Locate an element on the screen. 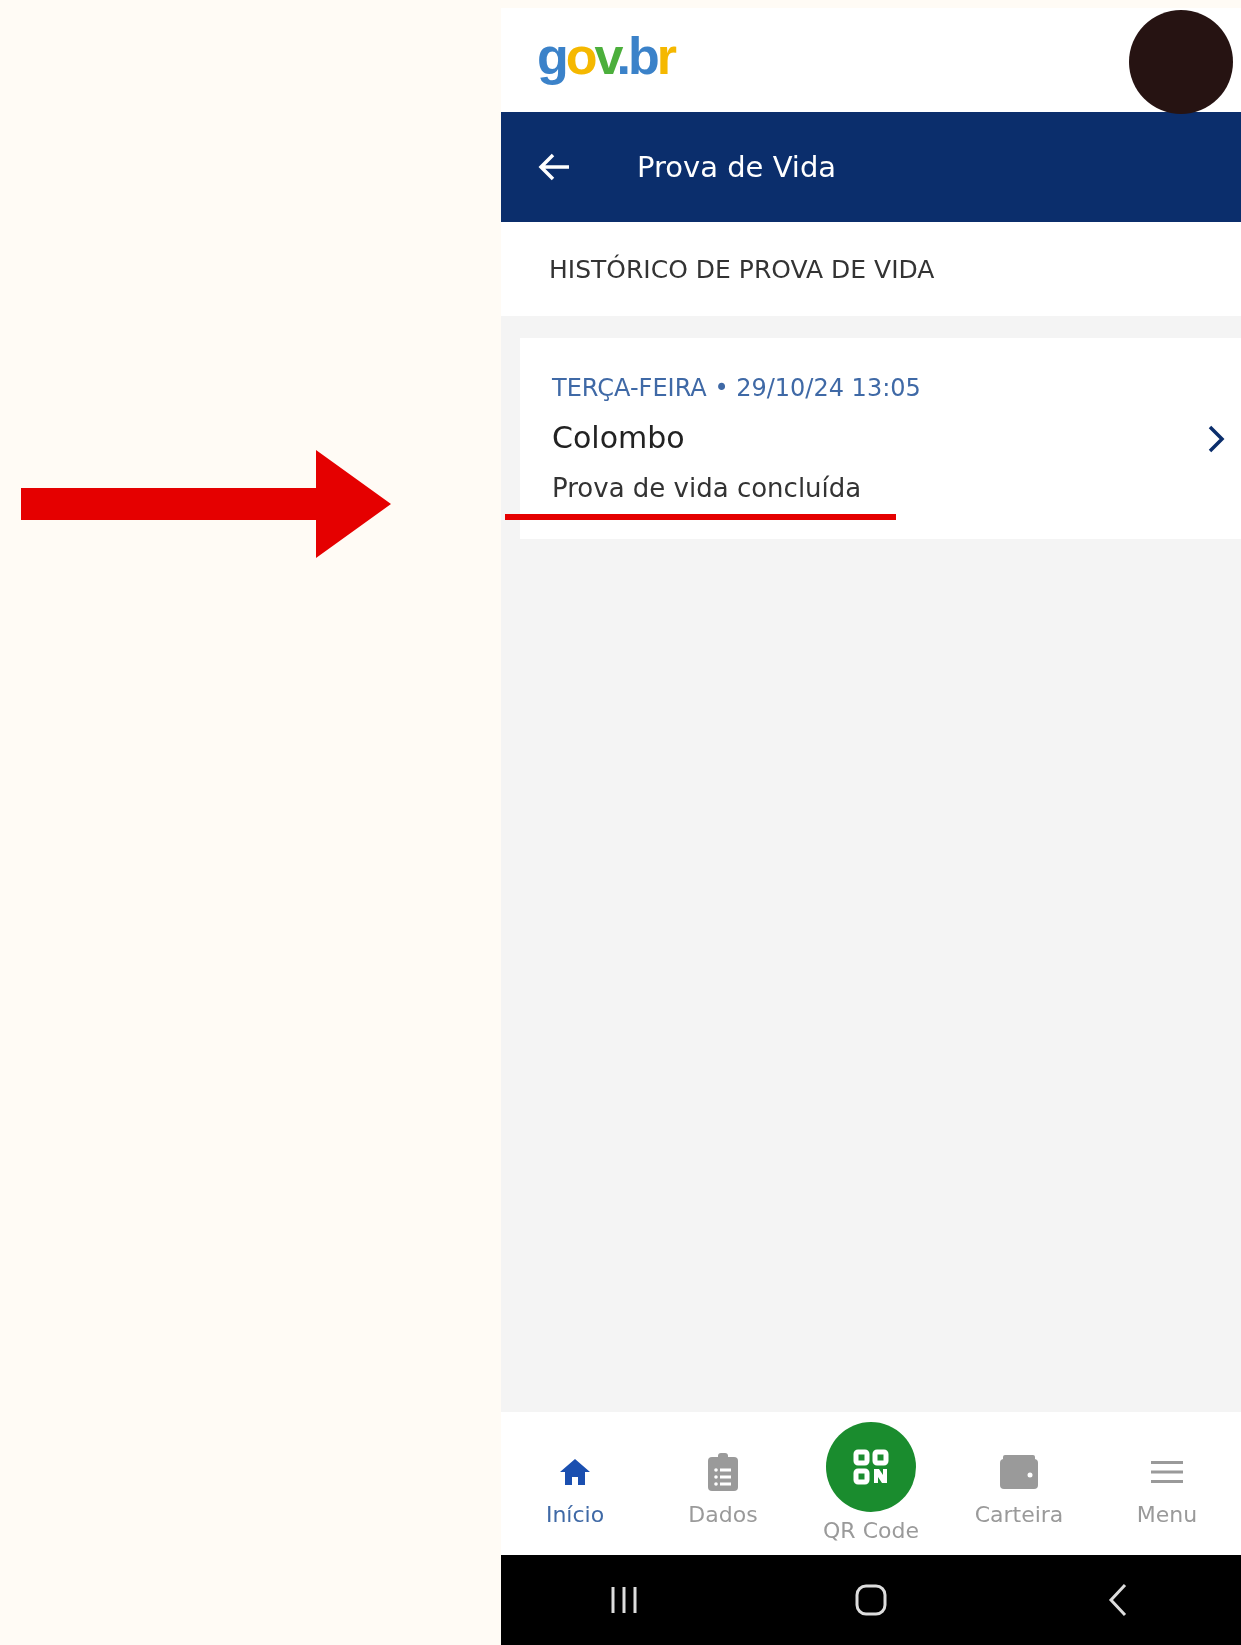 The image size is (1241, 1645). section-title: HISTÓRICO DE PROVA DE VIDA is located at coordinates (742, 269).